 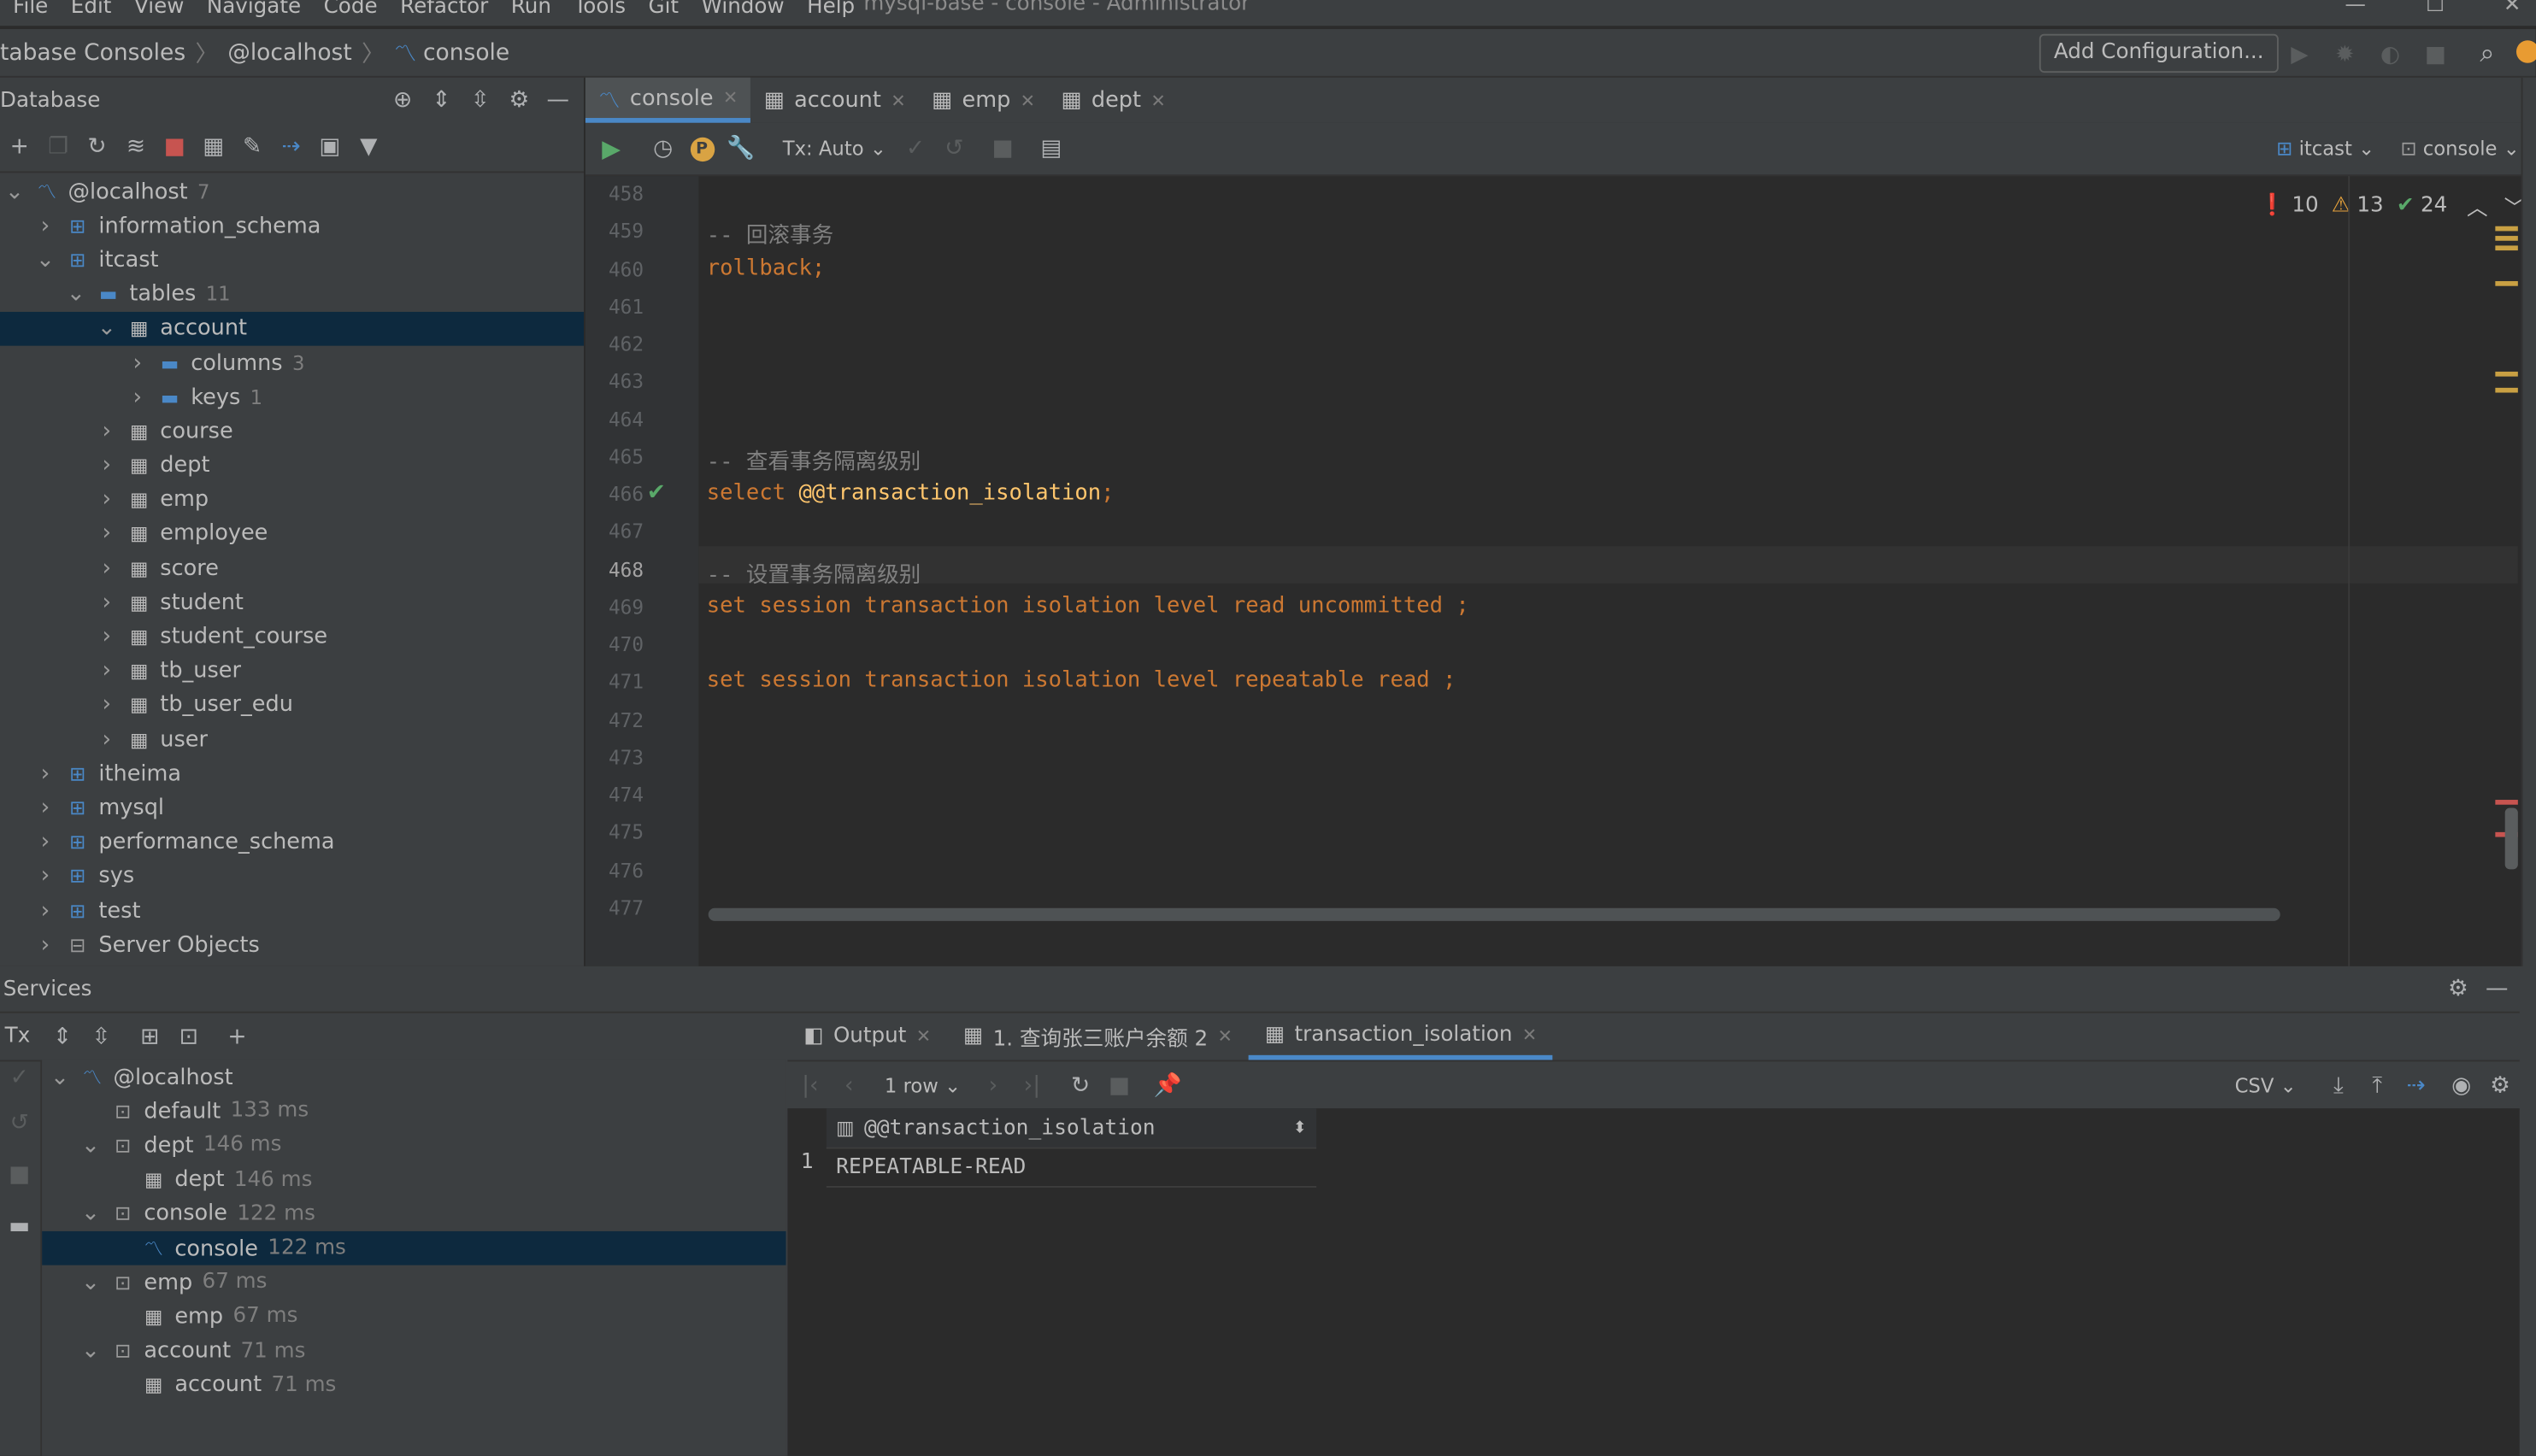 What do you see at coordinates (831, 9) in the screenshot?
I see `menu-help: Help` at bounding box center [831, 9].